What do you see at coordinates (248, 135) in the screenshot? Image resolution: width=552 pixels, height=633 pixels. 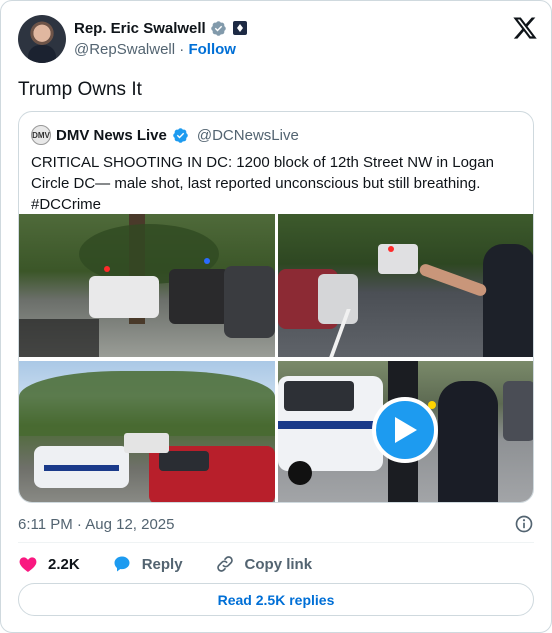 I see `quoted-author-handle: @DCNewsLive` at bounding box center [248, 135].